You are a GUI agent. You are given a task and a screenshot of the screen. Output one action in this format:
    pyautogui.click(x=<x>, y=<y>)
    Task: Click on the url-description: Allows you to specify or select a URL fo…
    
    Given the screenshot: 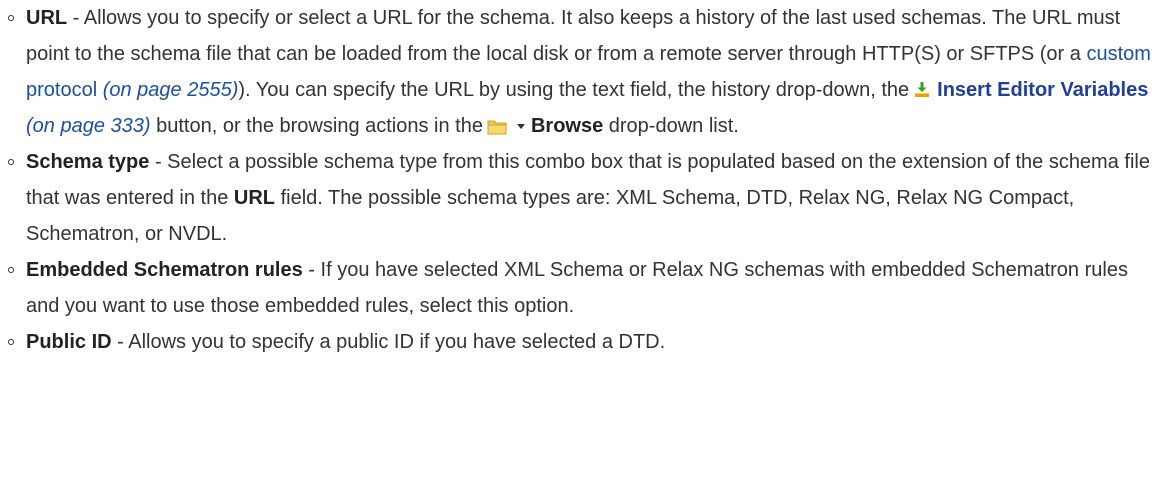 What is the action you would take?
    pyautogui.click(x=573, y=36)
    